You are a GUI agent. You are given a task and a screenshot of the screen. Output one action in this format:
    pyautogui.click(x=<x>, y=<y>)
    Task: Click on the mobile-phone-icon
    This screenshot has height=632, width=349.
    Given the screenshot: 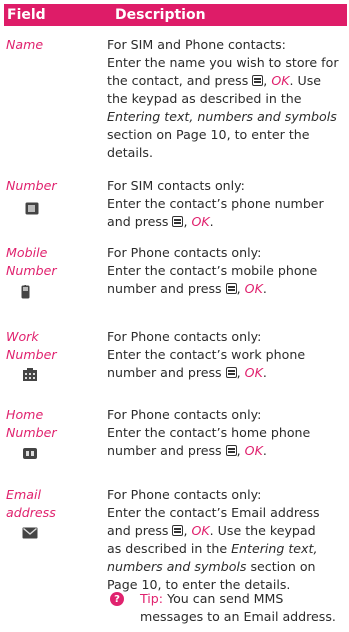 What is the action you would take?
    pyautogui.click(x=25, y=292)
    